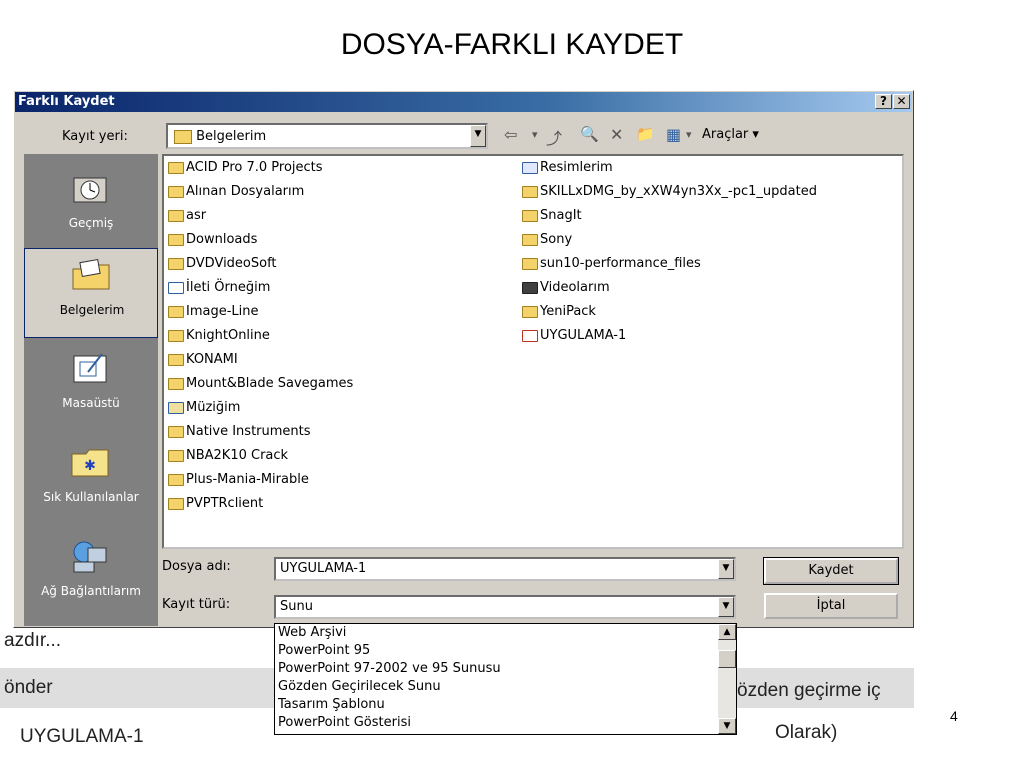 The image size is (1024, 768). Describe the element at coordinates (92, 310) in the screenshot. I see `place-label: Belgelerim` at that location.